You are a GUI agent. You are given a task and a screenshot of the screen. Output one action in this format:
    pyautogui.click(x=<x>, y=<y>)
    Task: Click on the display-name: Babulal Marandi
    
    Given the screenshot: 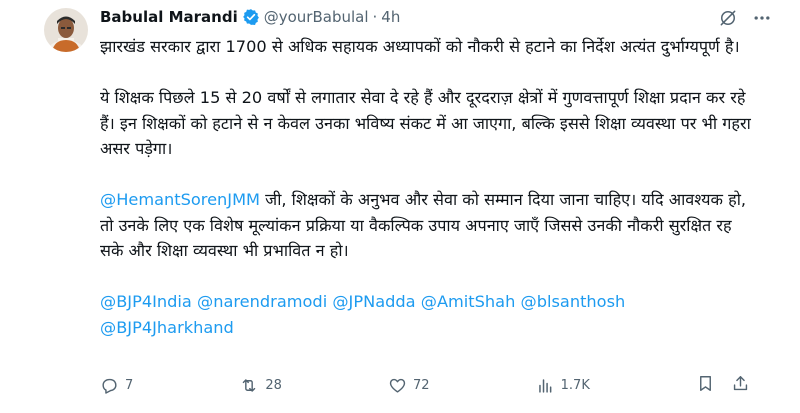 What is the action you would take?
    pyautogui.click(x=169, y=17)
    